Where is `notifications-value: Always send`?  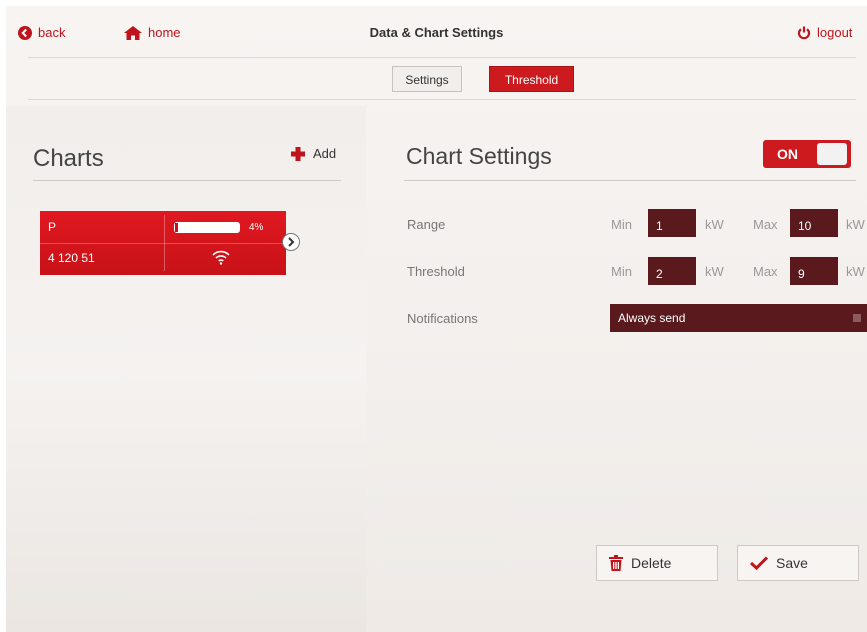
notifications-value: Always send is located at coordinates (652, 318).